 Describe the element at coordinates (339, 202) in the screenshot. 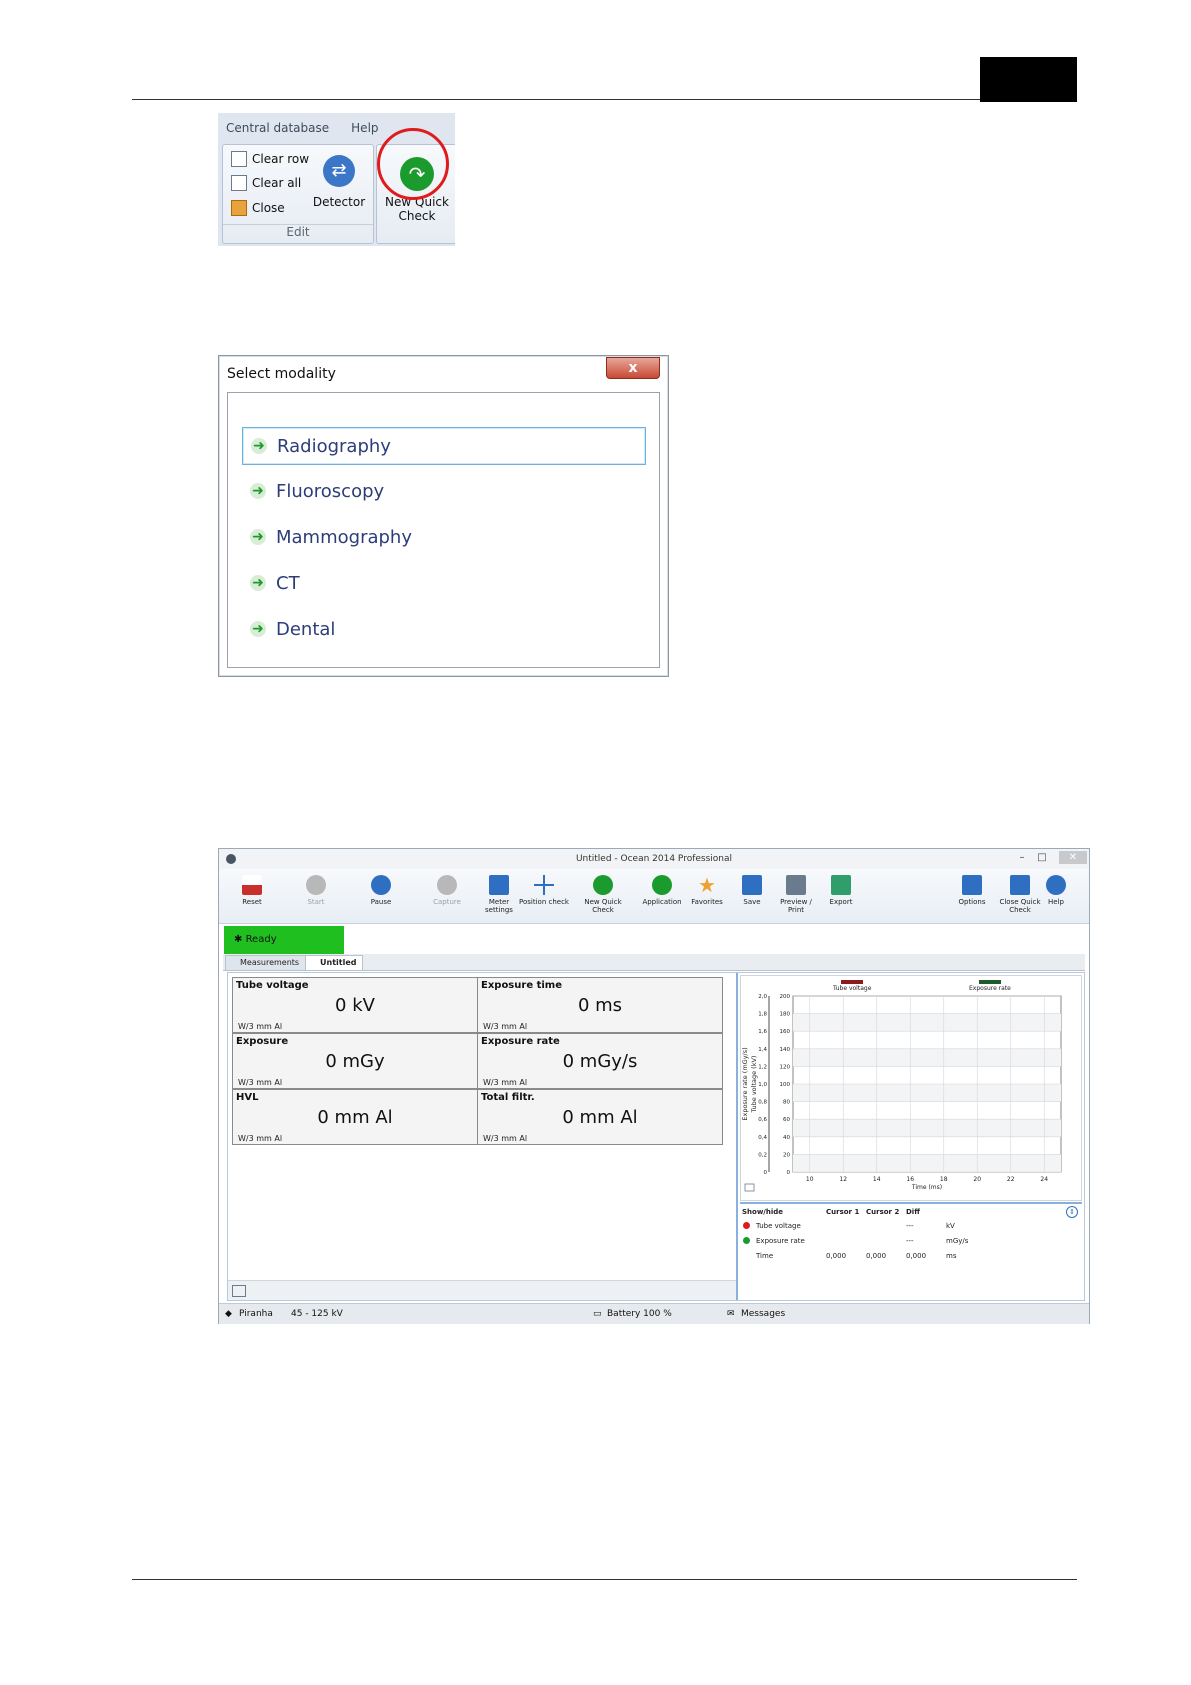

I see `detector-label: Detector` at that location.